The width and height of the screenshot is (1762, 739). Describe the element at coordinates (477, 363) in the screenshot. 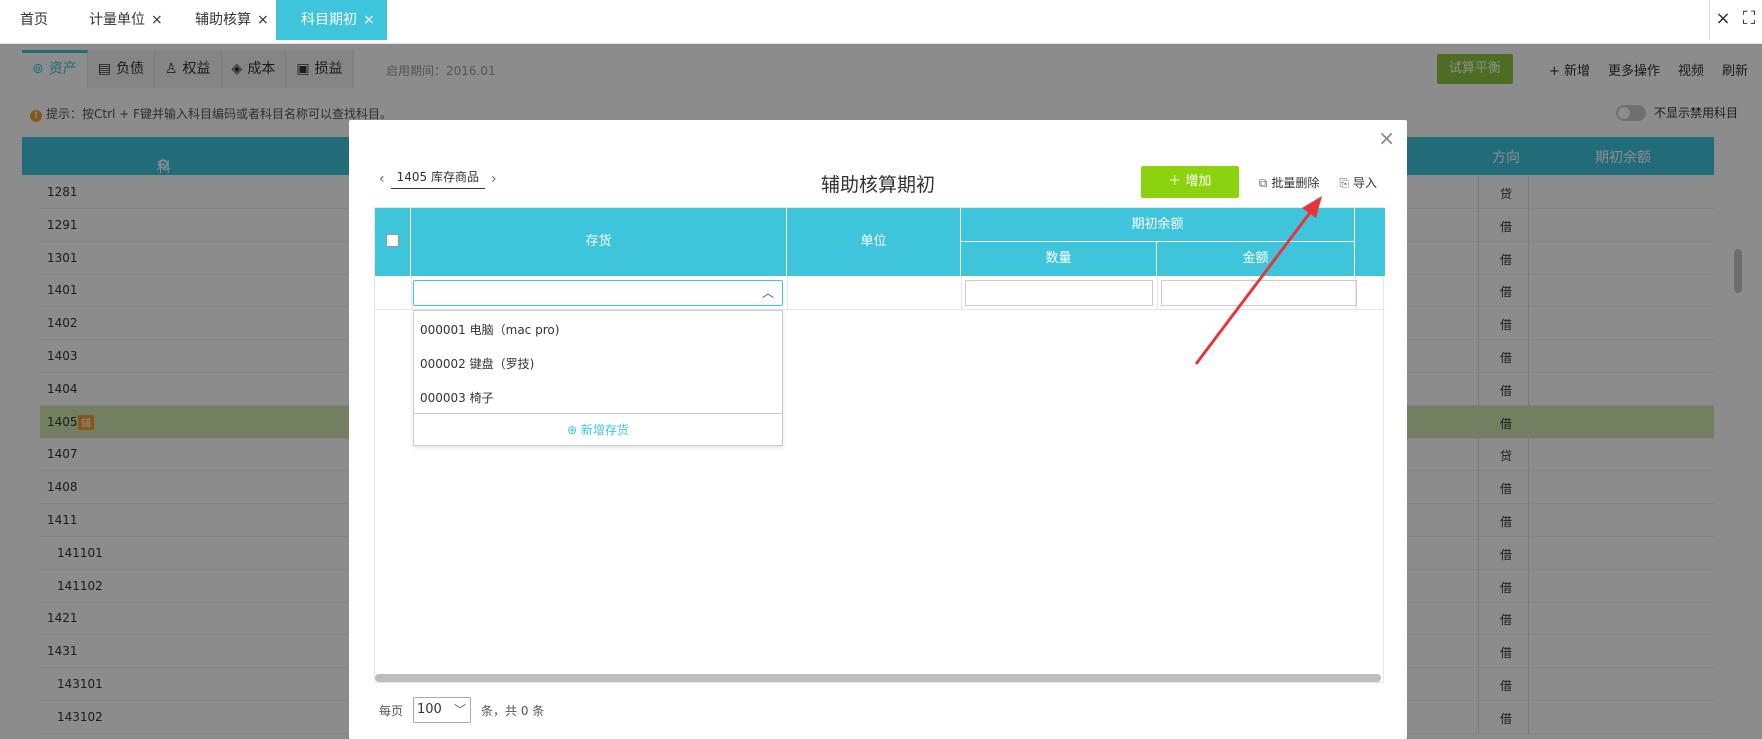

I see `inventory-option: 000002 键盘（罗技)` at that location.